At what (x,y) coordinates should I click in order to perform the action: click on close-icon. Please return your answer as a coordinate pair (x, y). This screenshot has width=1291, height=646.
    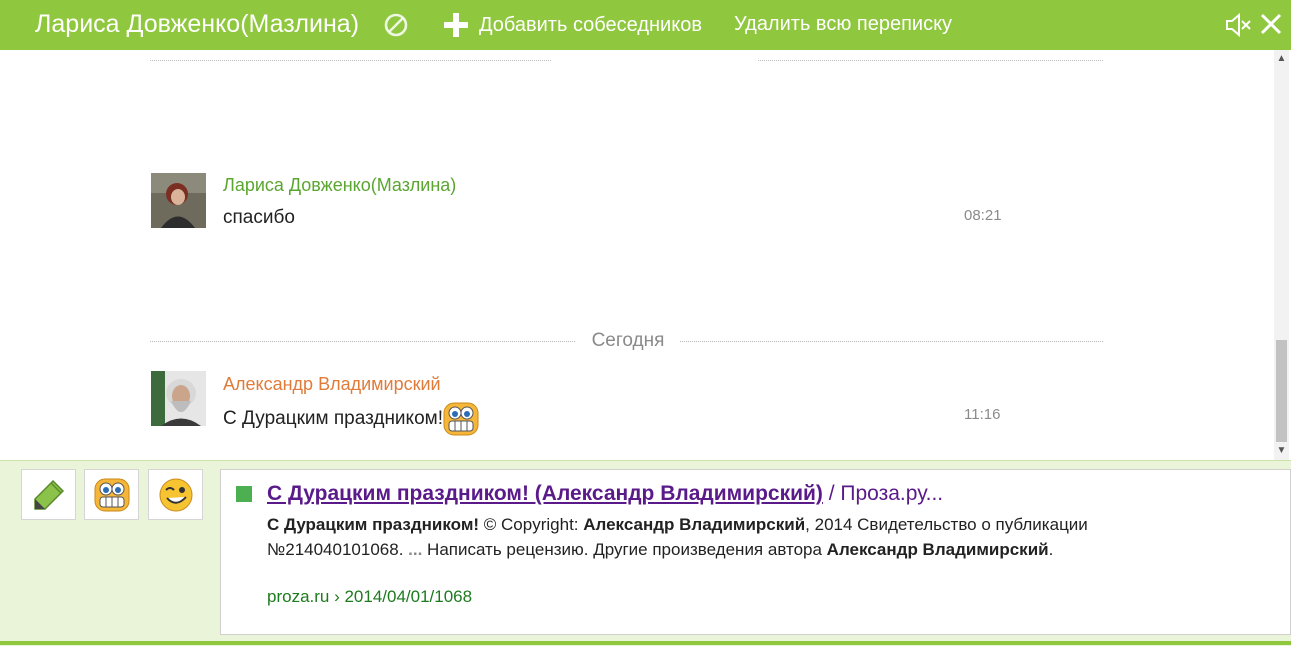
    Looking at the image, I should click on (1271, 24).